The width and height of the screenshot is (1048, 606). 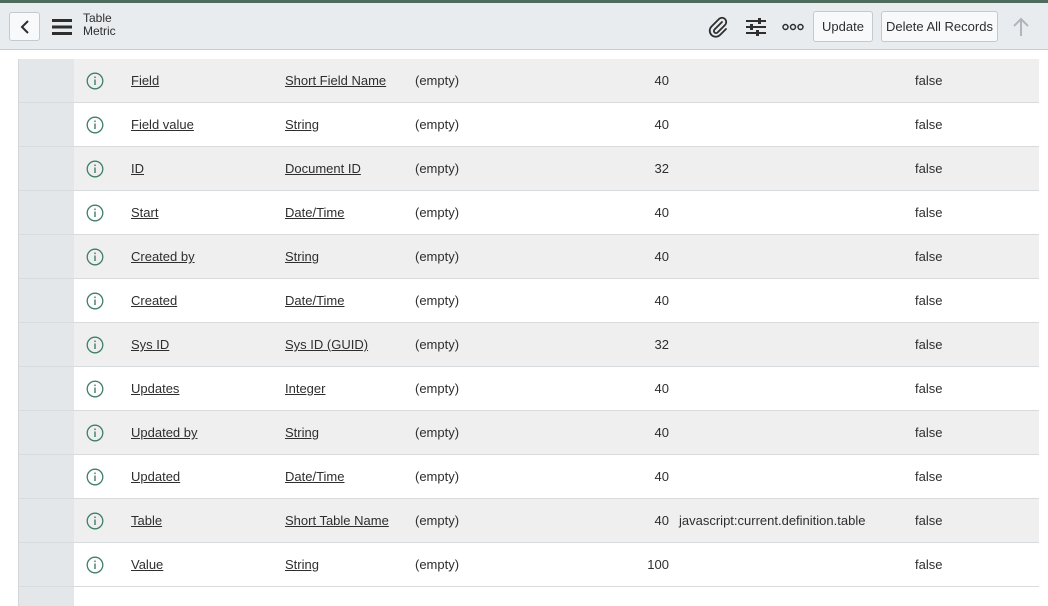 What do you see at coordinates (529, 257) in the screenshot?
I see `table-row: Created by String (empty) 40 false` at bounding box center [529, 257].